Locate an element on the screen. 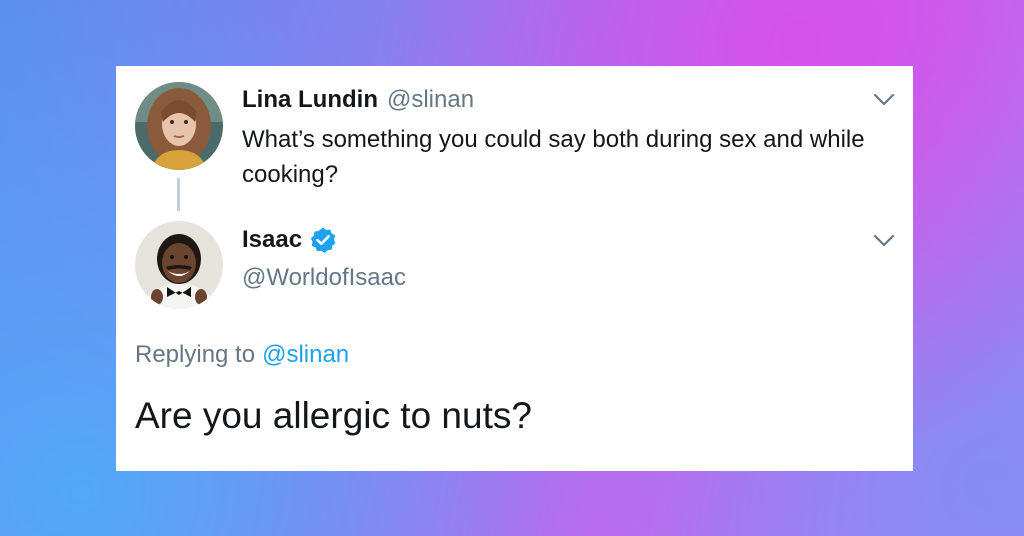 This screenshot has height=536, width=1024. replying-to-line: Replying to @slinan is located at coordinates (242, 355).